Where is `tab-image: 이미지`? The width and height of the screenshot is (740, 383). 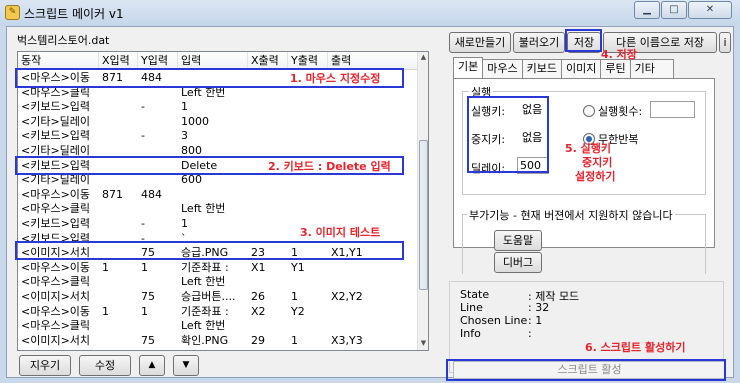 tab-image: 이미지 is located at coordinates (581, 68).